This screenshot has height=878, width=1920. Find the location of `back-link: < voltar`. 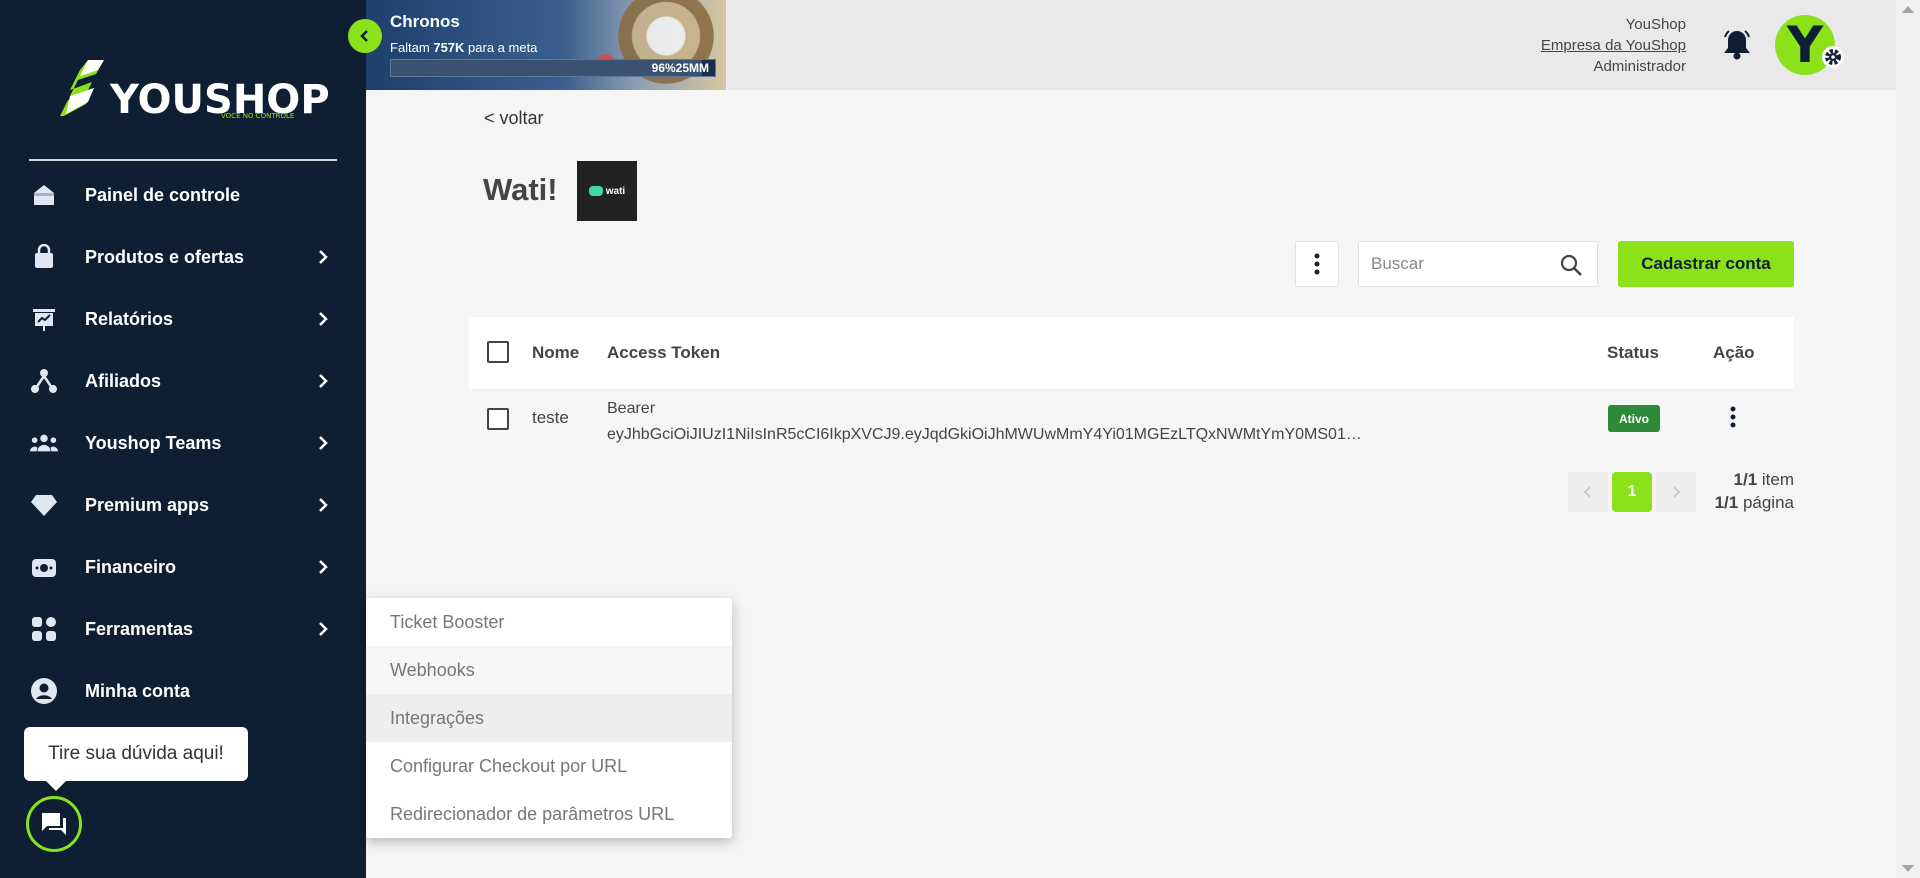

back-link: < voltar is located at coordinates (514, 118).